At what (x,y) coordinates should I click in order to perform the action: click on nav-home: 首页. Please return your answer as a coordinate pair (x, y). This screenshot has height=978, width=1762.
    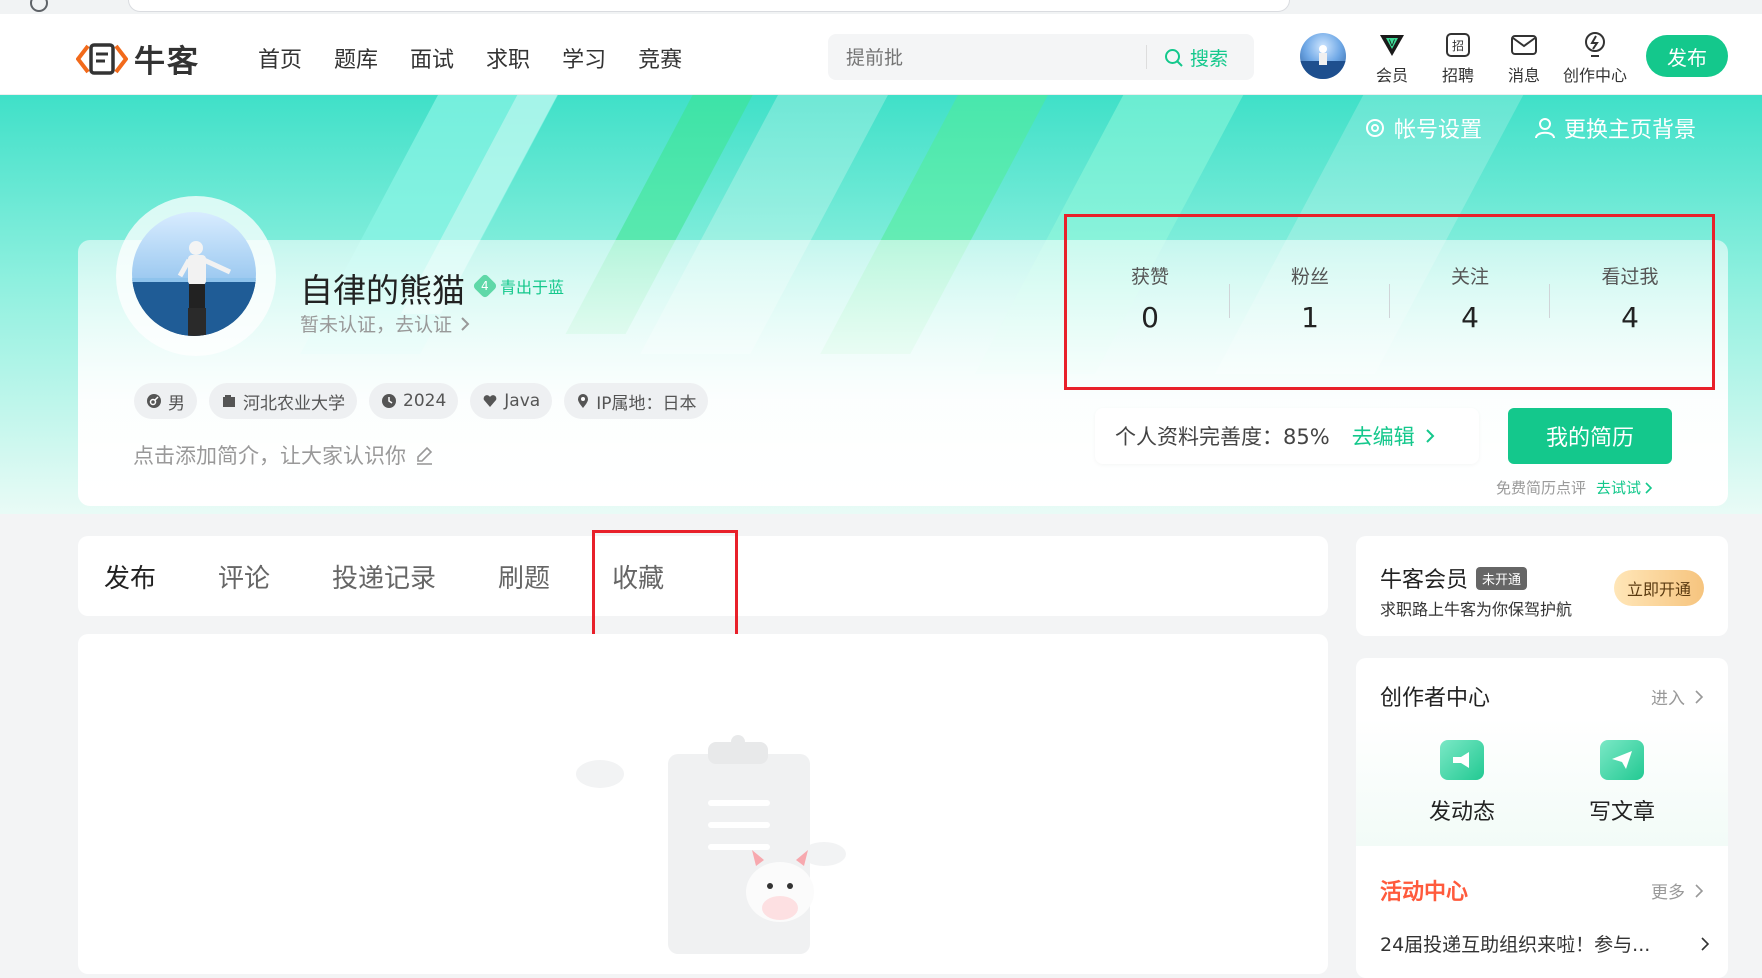
    Looking at the image, I should click on (280, 58).